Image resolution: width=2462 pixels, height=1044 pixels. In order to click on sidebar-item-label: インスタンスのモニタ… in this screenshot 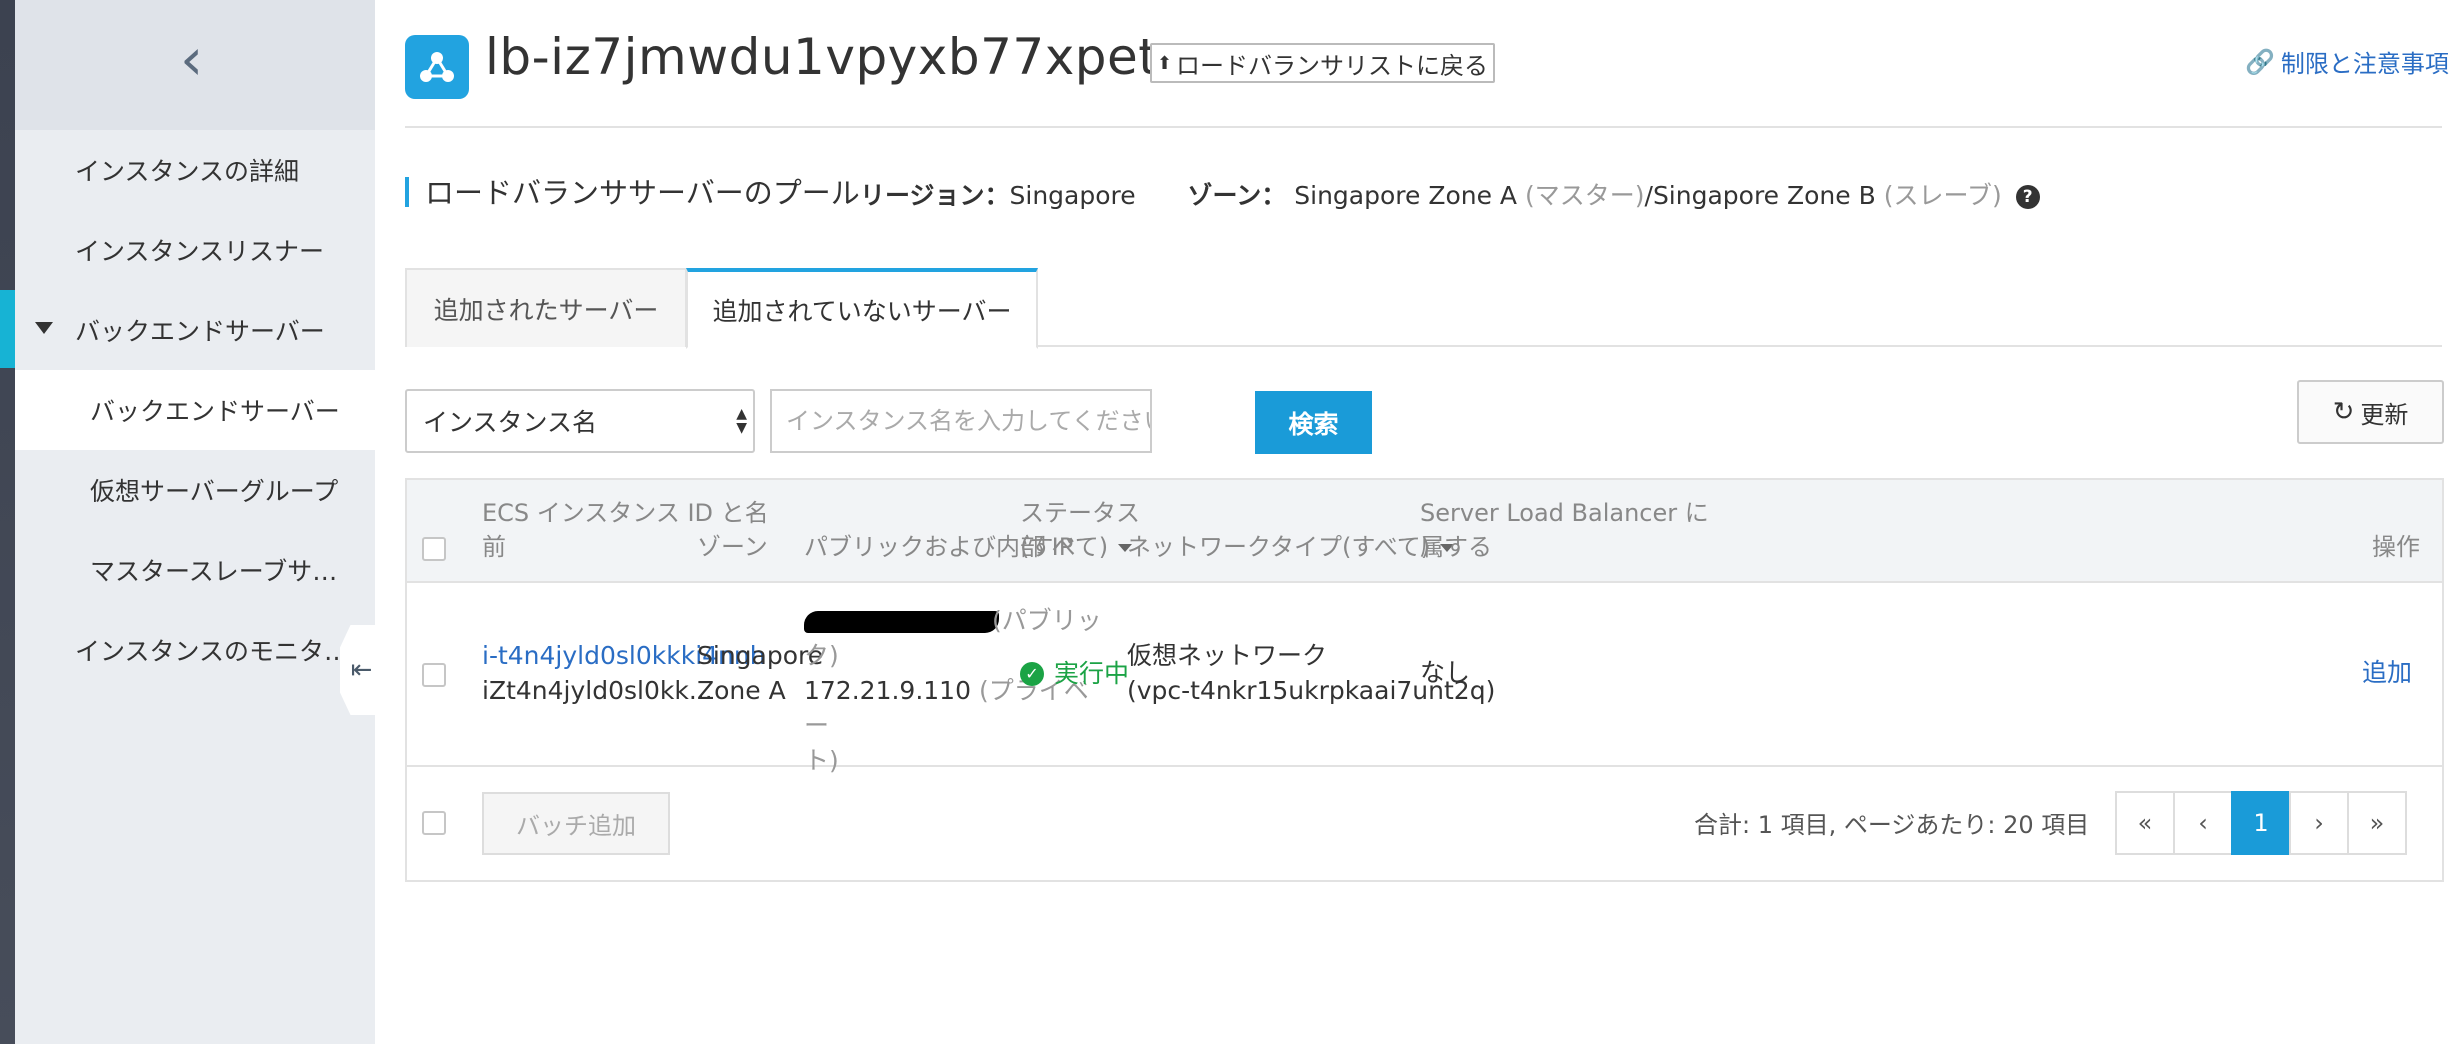, I will do `click(212, 651)`.